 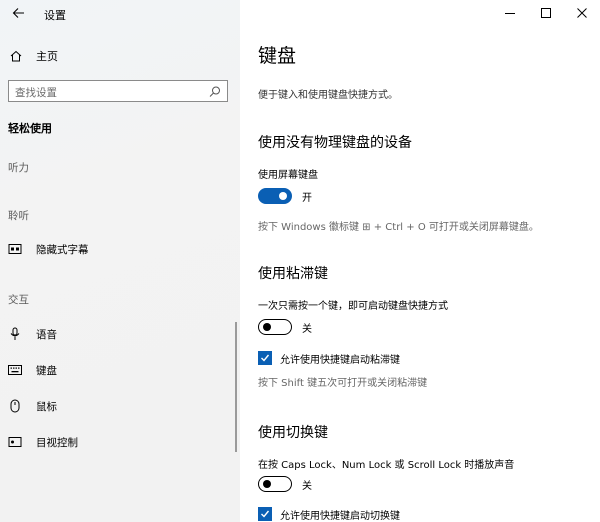 I want to click on sidebar-item-eye-control: 目视控制, so click(x=119, y=442).